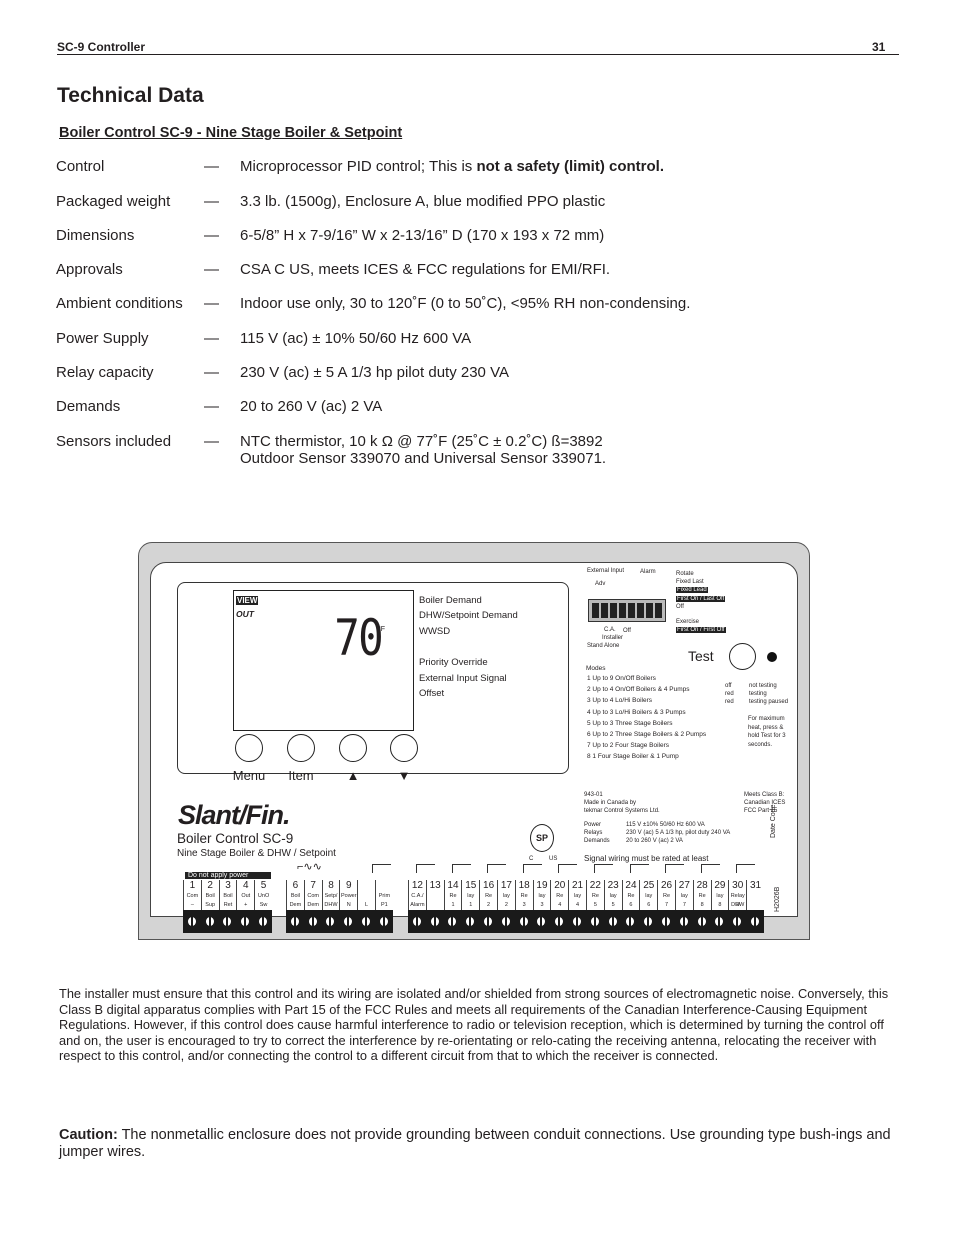 The width and height of the screenshot is (954, 1235). I want to click on button-up, so click(353, 748).